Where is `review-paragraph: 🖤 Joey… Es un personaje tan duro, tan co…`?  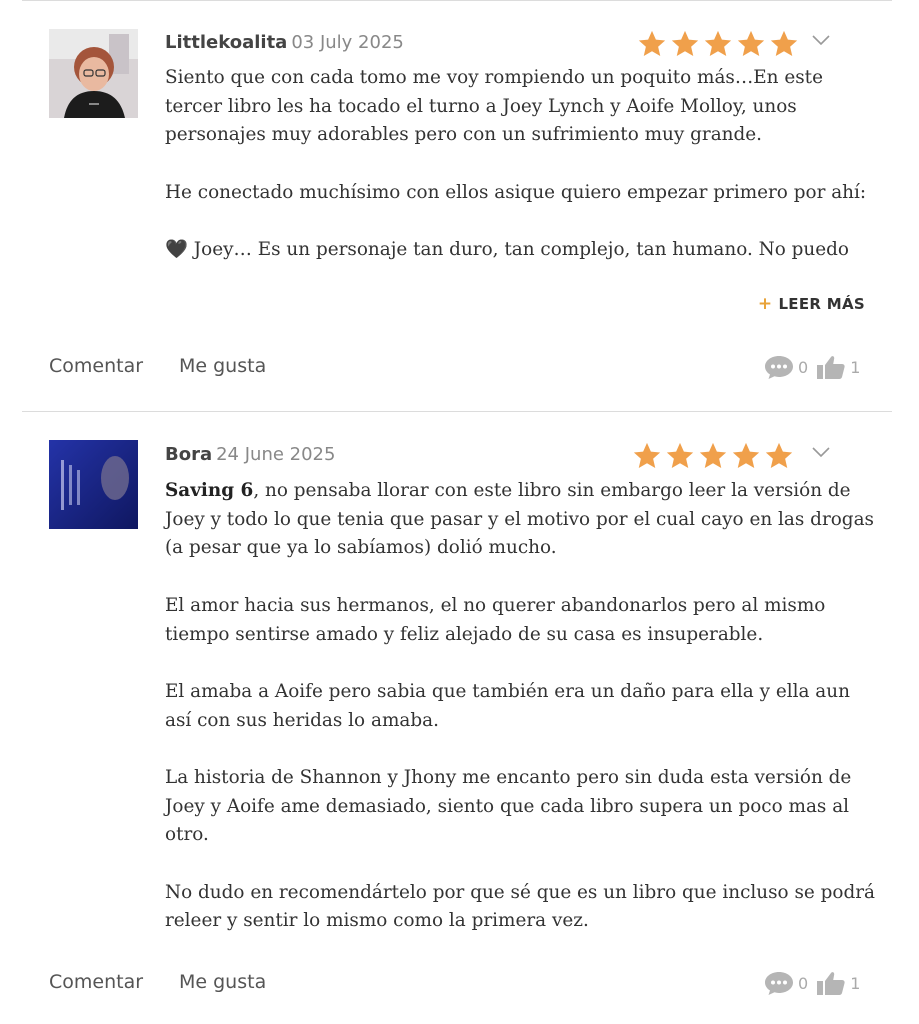 review-paragraph: 🖤 Joey… Es un personaje tan duro, tan co… is located at coordinates (507, 250).